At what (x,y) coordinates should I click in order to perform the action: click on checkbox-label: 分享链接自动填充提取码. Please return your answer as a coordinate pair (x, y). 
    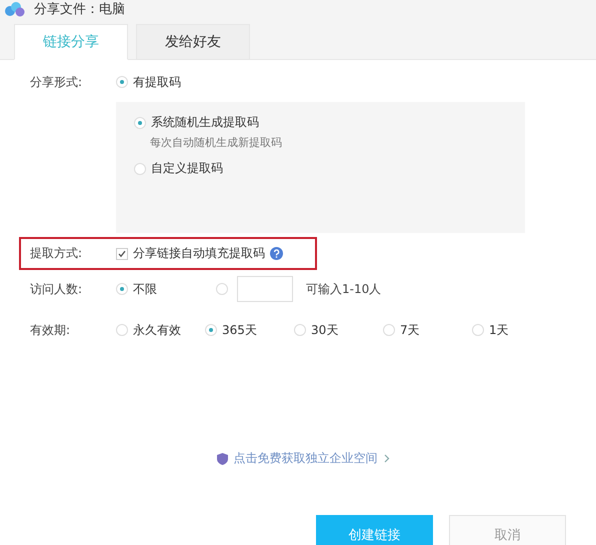
    Looking at the image, I should click on (199, 253).